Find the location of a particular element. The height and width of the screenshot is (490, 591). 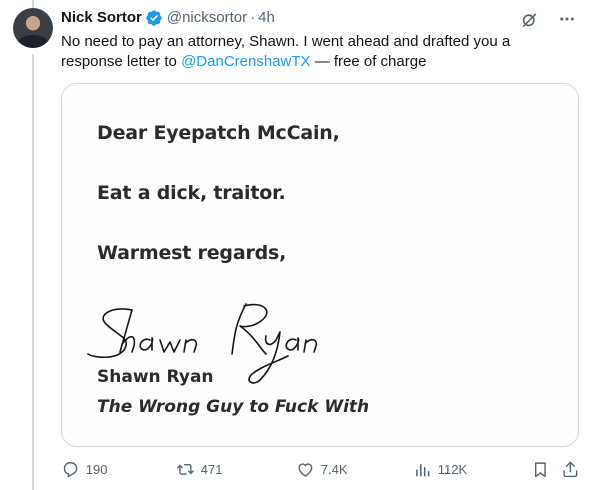

letter-closing: Warmest regards, is located at coordinates (192, 253).